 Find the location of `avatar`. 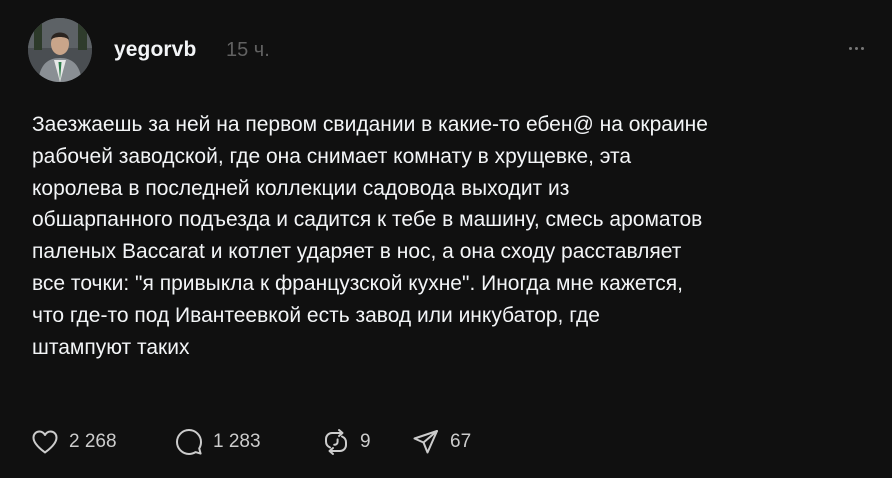

avatar is located at coordinates (60, 50).